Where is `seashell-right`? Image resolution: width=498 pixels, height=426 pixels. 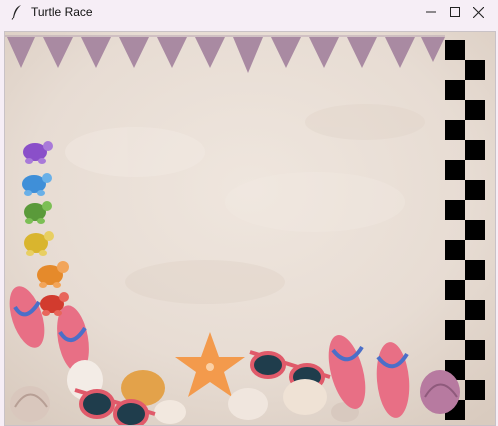
seashell-right is located at coordinates (440, 392).